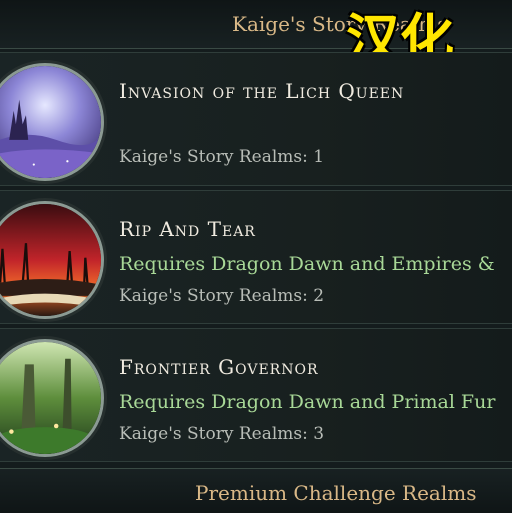  Describe the element at coordinates (52, 260) in the screenshot. I see `burning-battlefield-book-thumbnail` at that location.